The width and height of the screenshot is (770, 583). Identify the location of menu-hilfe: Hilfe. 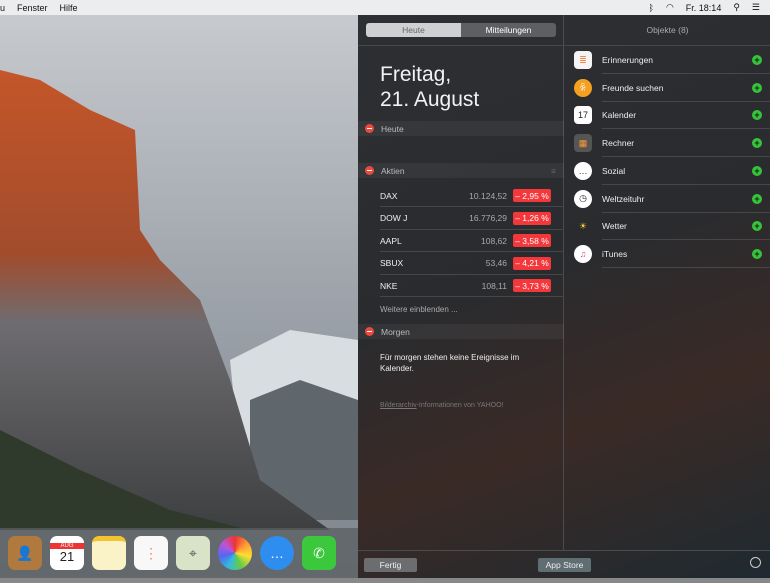
(69, 8).